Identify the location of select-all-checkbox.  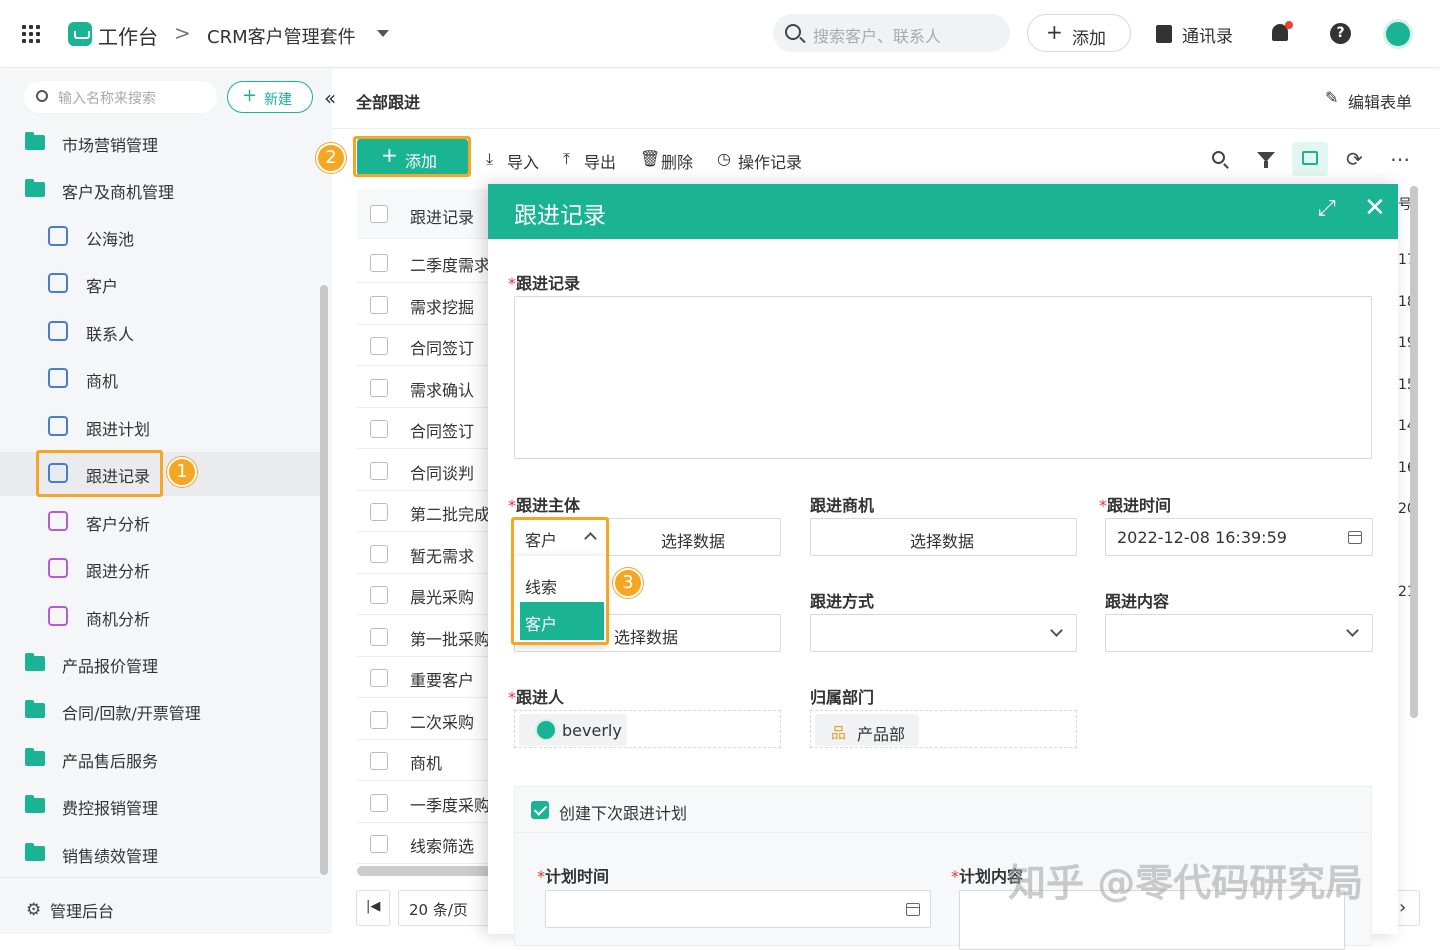
(379, 214).